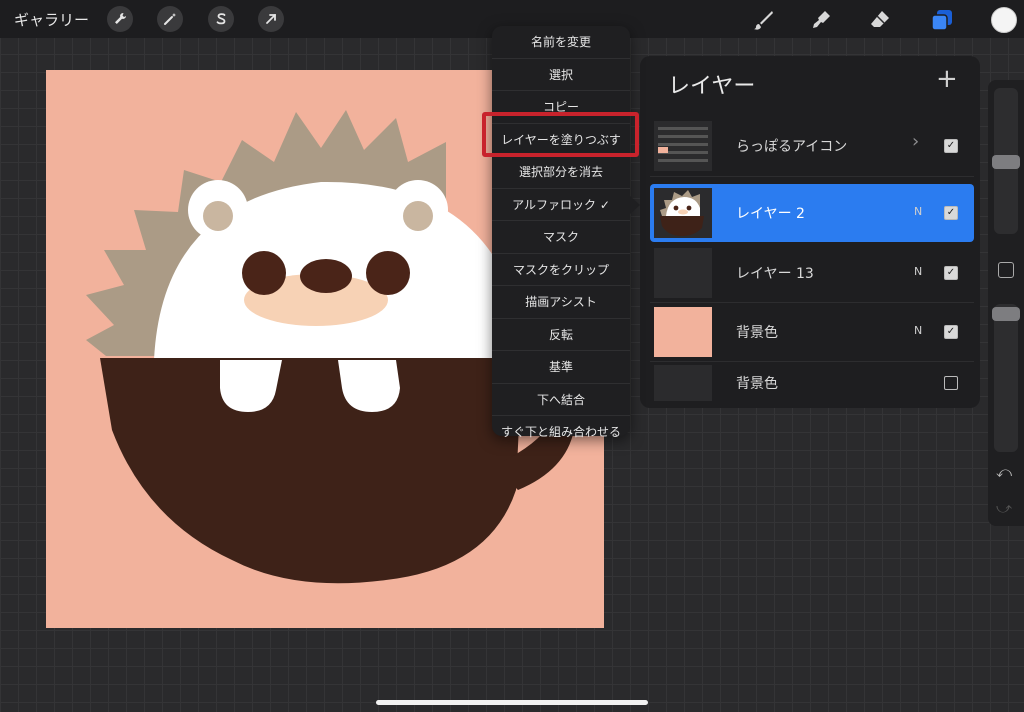 The height and width of the screenshot is (712, 1024). I want to click on gallery-button: ギャラリー, so click(51, 19).